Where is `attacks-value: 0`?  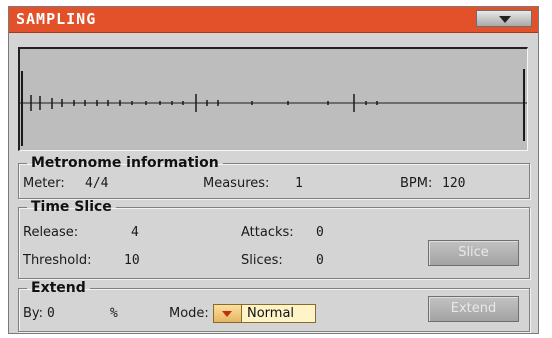
attacks-value: 0 is located at coordinates (320, 232).